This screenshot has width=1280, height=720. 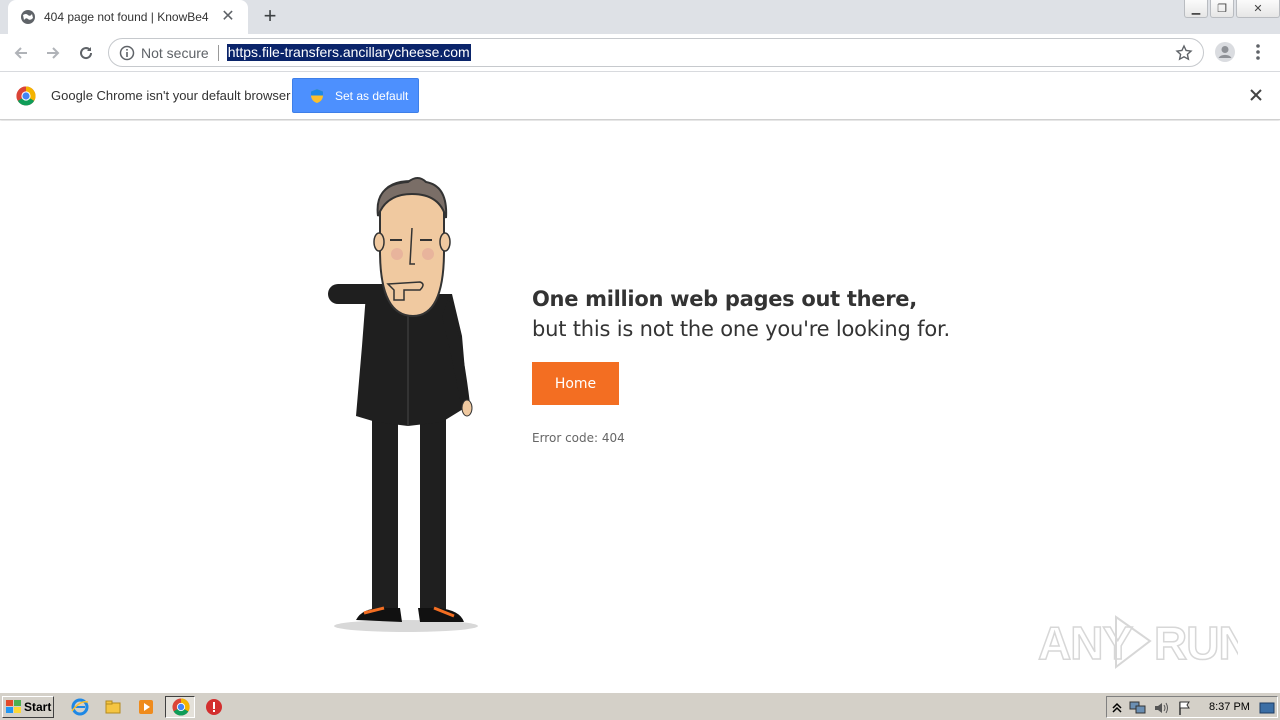 What do you see at coordinates (228, 17) in the screenshot?
I see `tab-close-icon: ✕` at bounding box center [228, 17].